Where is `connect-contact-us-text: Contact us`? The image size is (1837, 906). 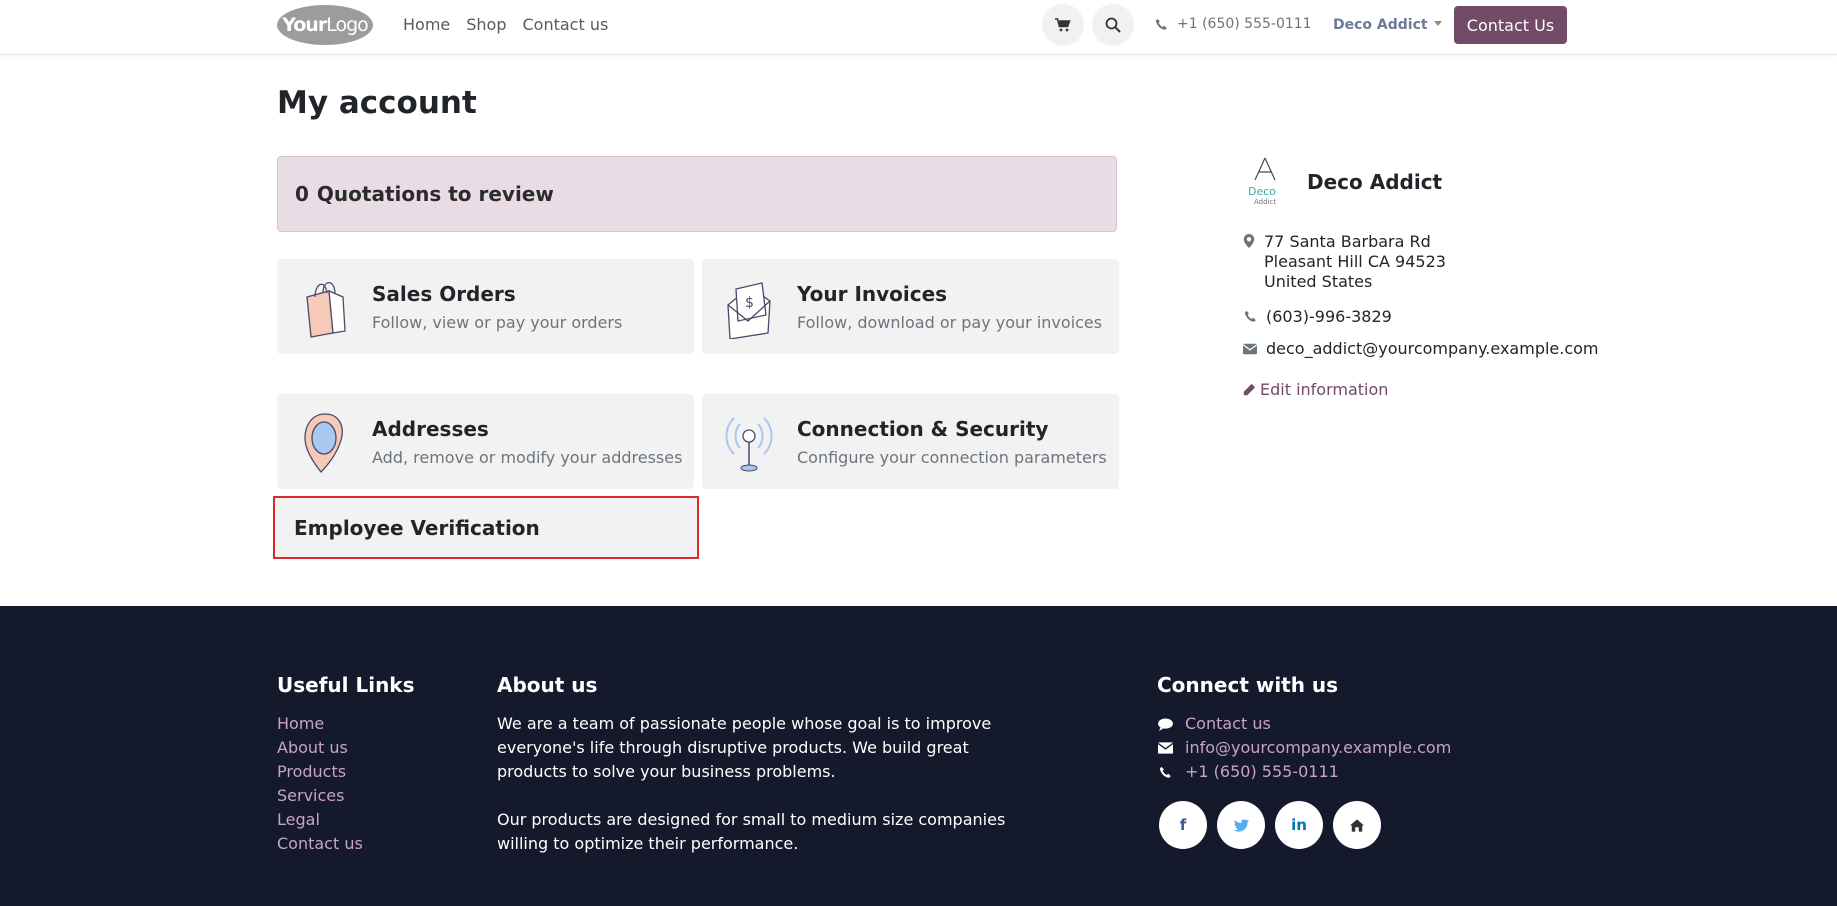
connect-contact-us-text: Contact us is located at coordinates (1228, 723).